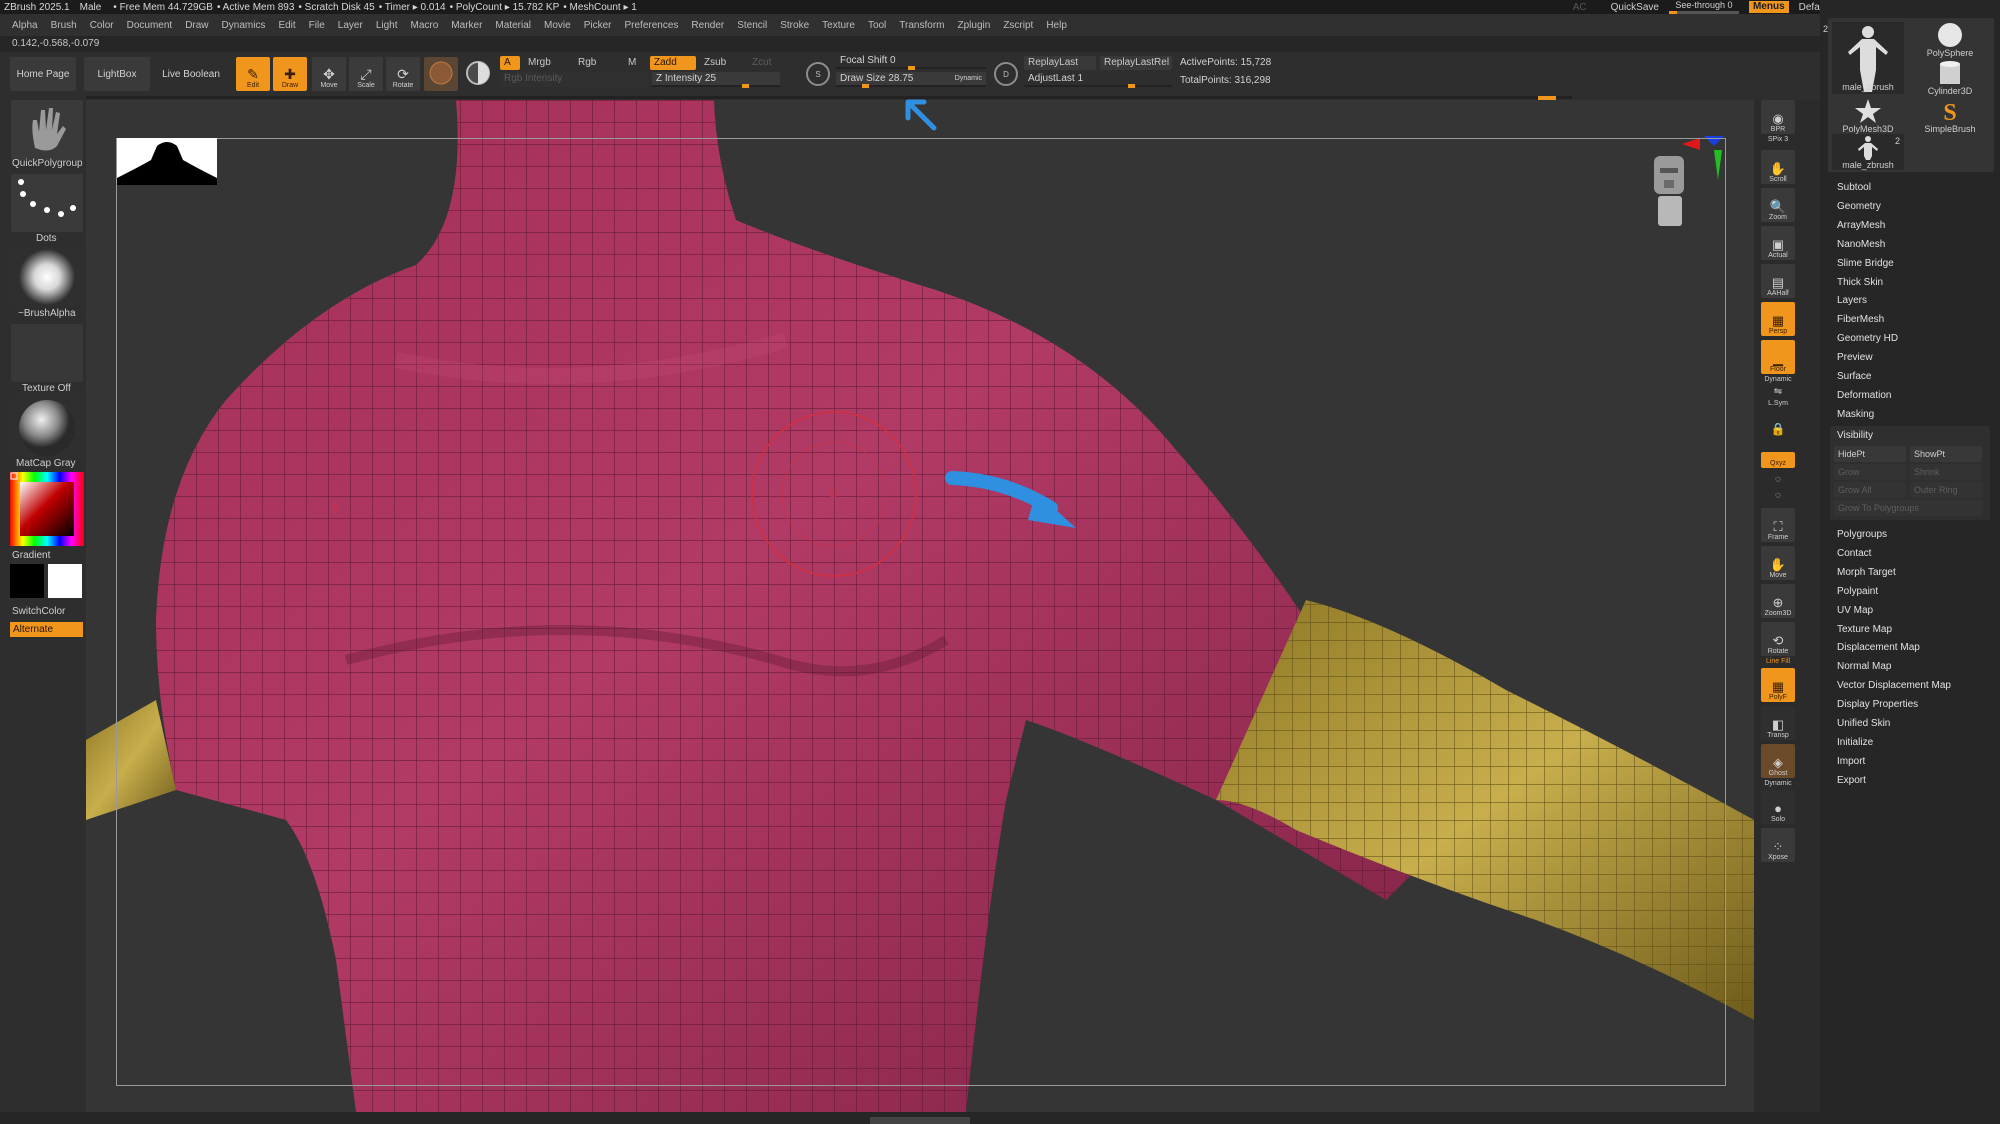 This screenshot has width=2000, height=1124. What do you see at coordinates (1778, 243) in the screenshot?
I see `actual-button: ▣ Actual` at bounding box center [1778, 243].